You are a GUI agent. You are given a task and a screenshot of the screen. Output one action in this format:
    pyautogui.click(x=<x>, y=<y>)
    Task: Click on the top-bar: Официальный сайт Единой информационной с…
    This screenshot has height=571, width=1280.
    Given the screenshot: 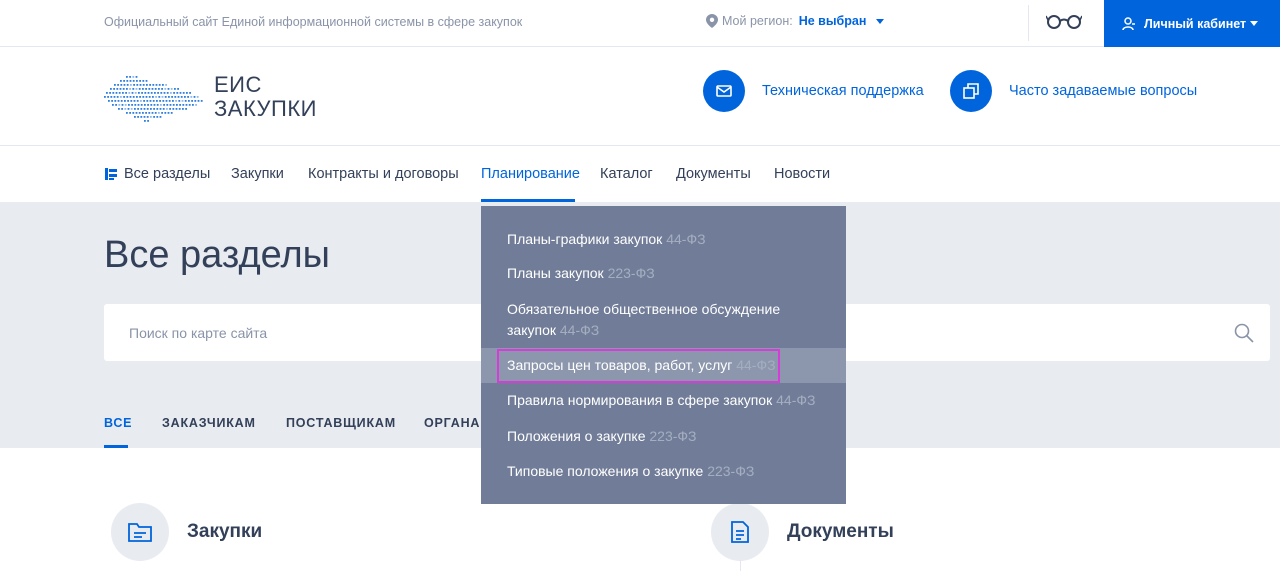 What is the action you would take?
    pyautogui.click(x=640, y=23)
    